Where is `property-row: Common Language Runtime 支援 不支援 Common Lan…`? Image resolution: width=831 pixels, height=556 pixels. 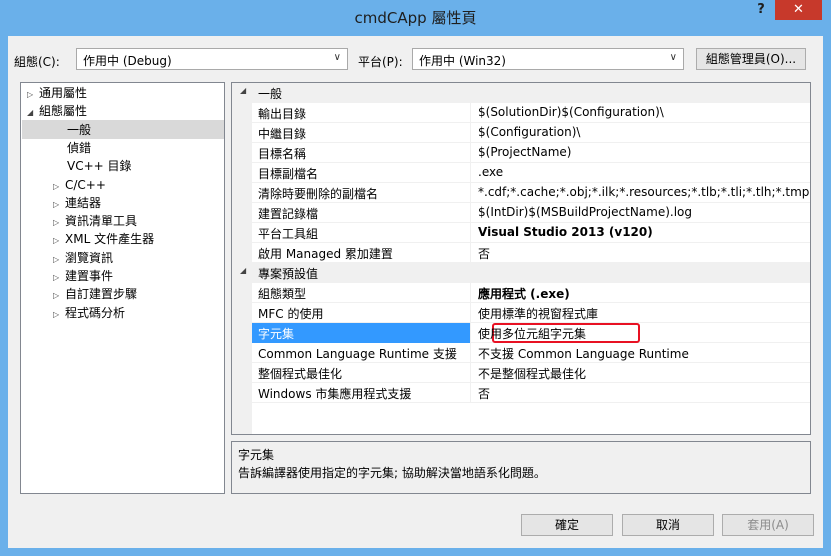 property-row: Common Language Runtime 支援 不支援 Common Lan… is located at coordinates (531, 353).